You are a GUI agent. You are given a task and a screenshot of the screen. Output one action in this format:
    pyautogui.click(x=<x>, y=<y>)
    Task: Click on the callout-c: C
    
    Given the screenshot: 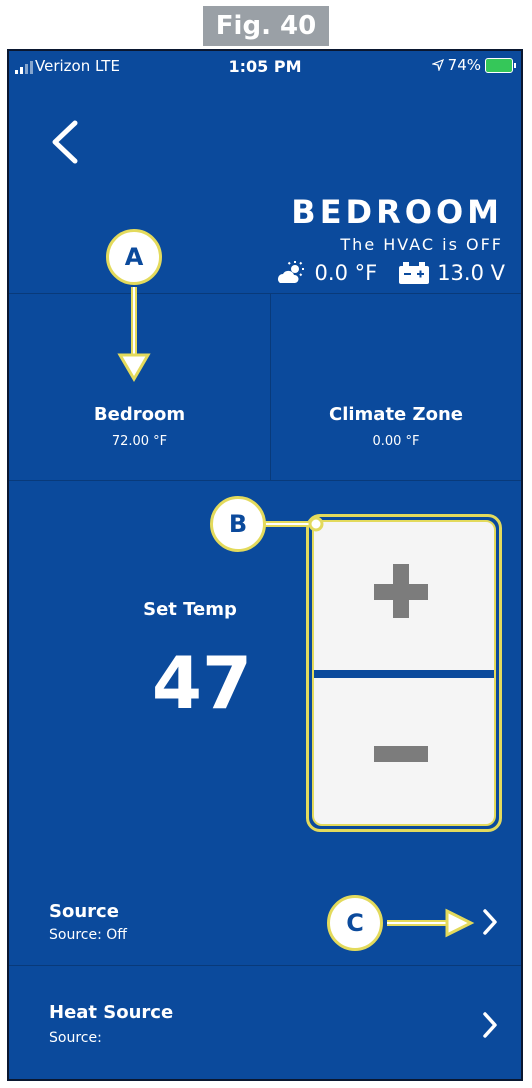 What is the action you would take?
    pyautogui.click(x=355, y=923)
    